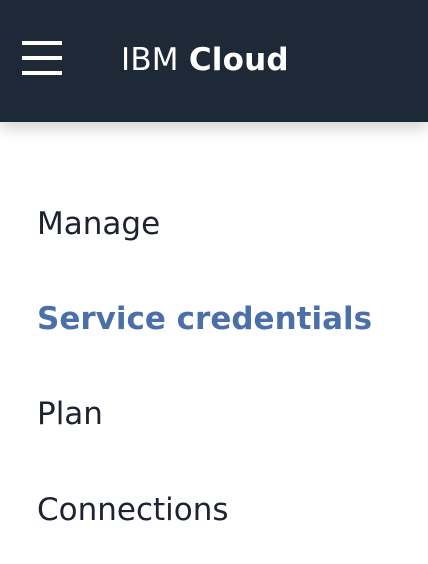 The image size is (428, 564). I want to click on hamburger-menu-icon, so click(42, 59).